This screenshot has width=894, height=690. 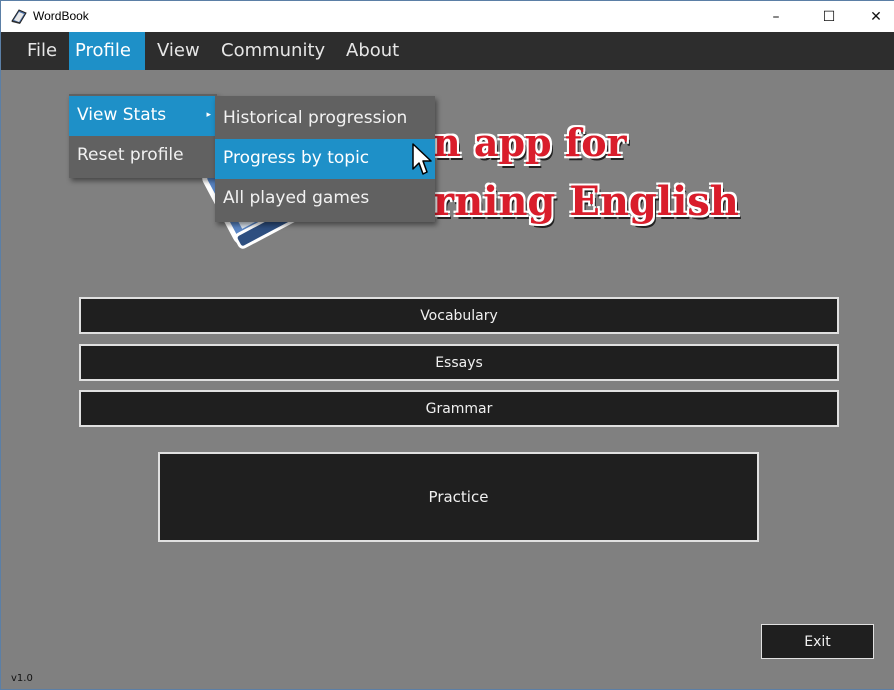 What do you see at coordinates (873, 16) in the screenshot?
I see `close-button: ✕` at bounding box center [873, 16].